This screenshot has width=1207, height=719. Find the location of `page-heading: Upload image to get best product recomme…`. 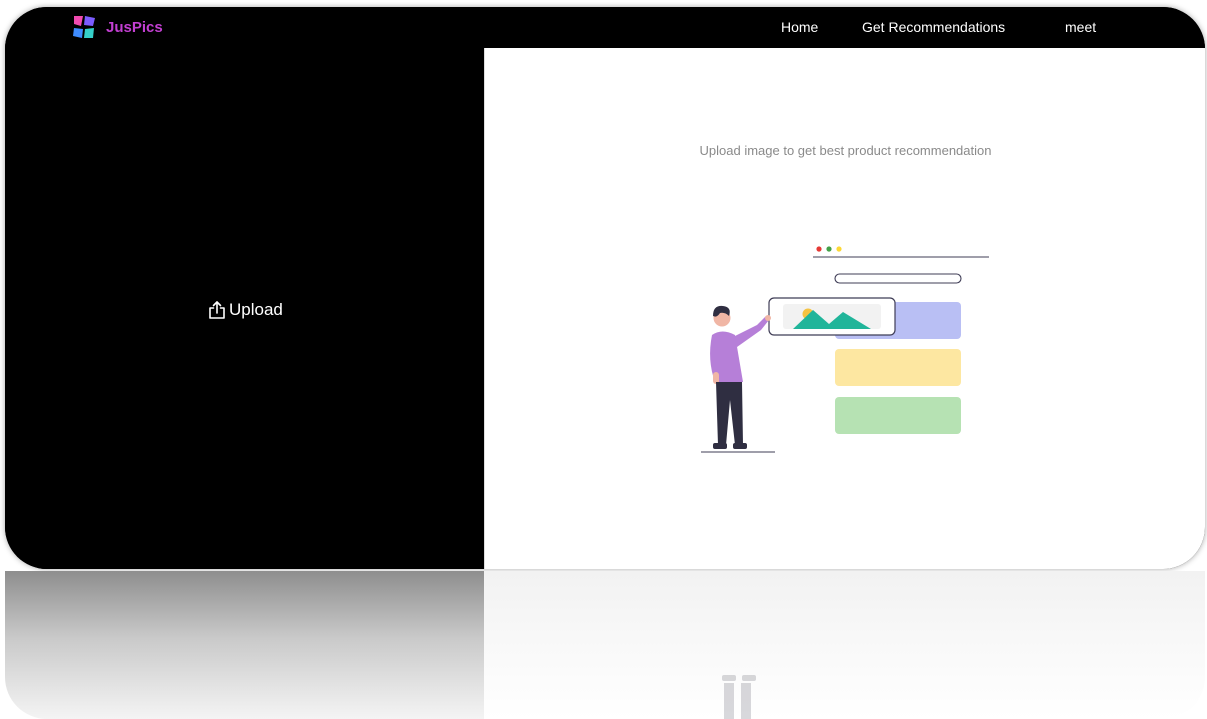

page-heading: Upload image to get best product recomme… is located at coordinates (845, 150).